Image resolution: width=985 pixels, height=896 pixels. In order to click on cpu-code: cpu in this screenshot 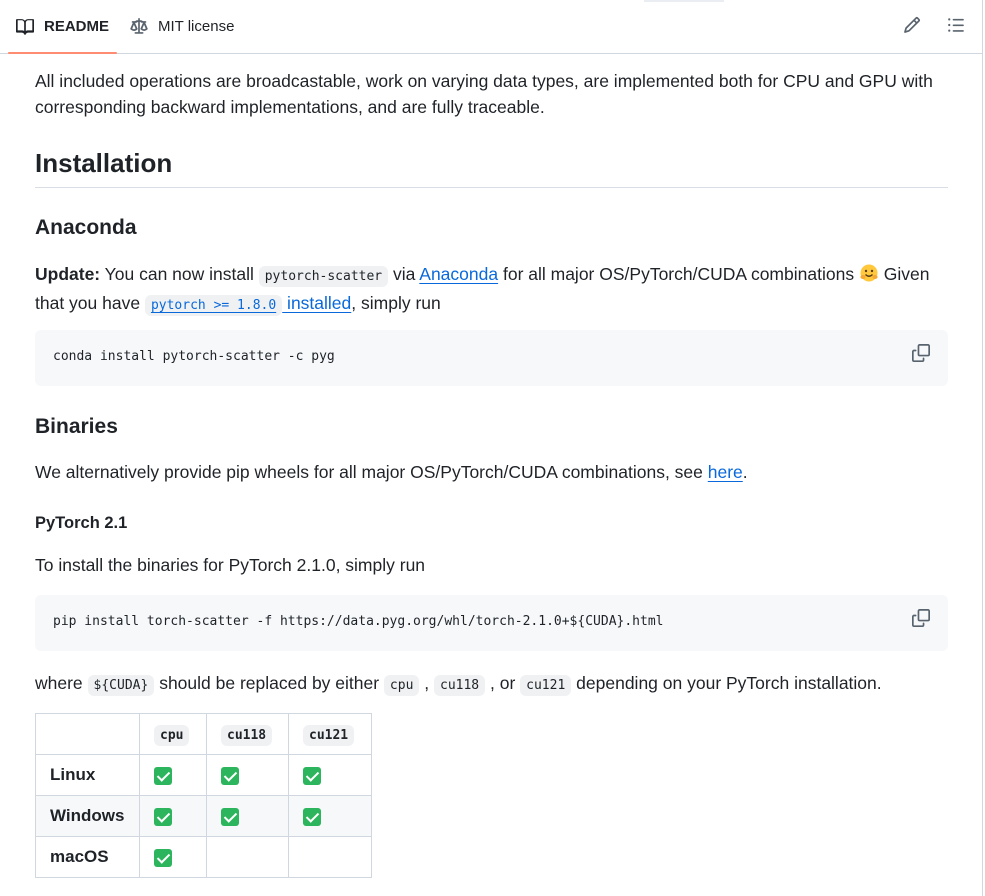, I will do `click(401, 685)`.